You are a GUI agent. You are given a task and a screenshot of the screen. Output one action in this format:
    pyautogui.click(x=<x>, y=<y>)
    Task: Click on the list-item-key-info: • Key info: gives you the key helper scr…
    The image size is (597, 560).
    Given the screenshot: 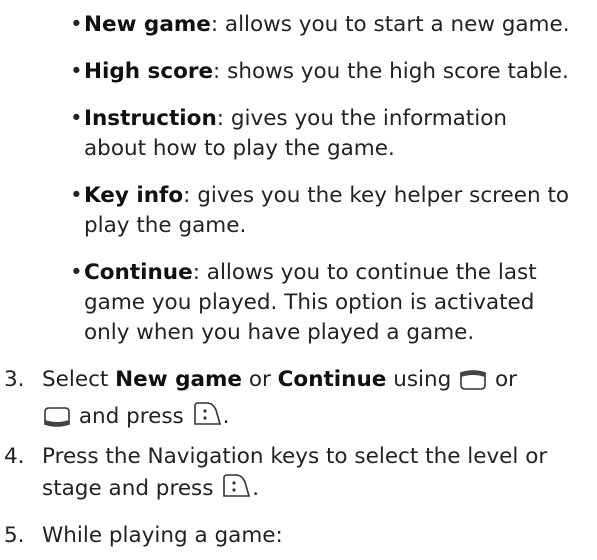 What is the action you would take?
    pyautogui.click(x=330, y=211)
    